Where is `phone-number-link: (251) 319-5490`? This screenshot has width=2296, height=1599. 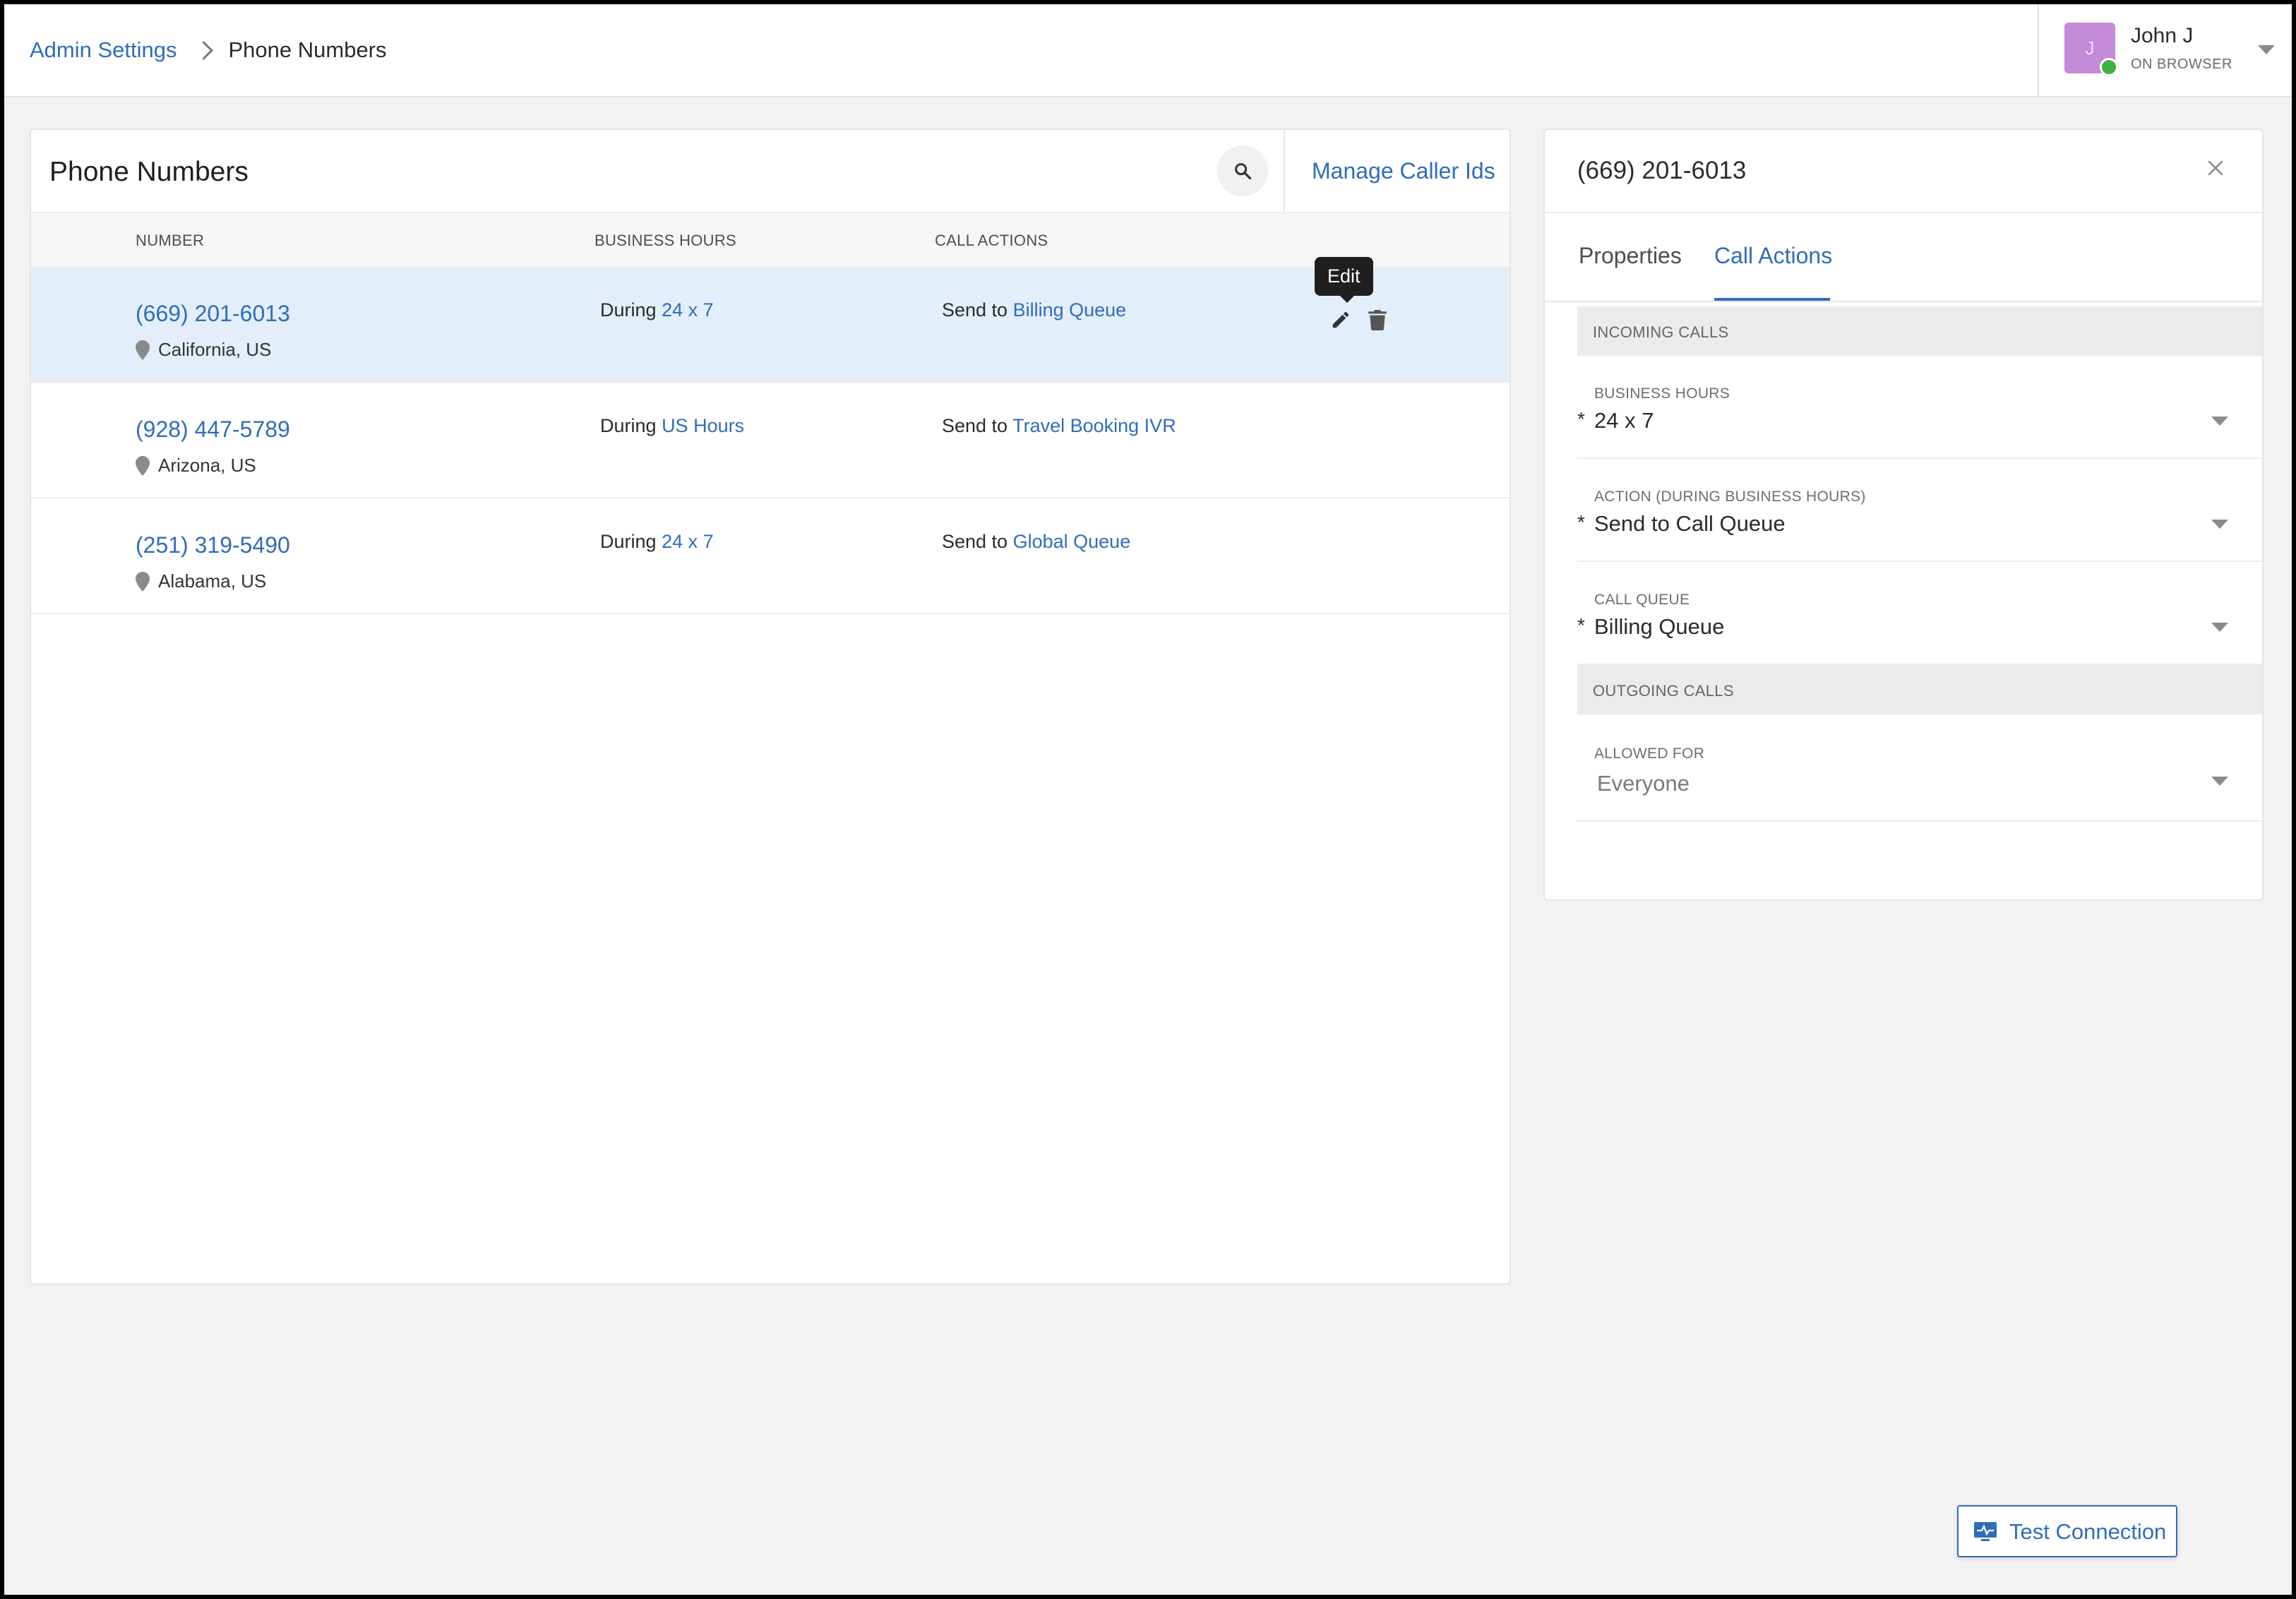
phone-number-link: (251) 319-5490 is located at coordinates (213, 545).